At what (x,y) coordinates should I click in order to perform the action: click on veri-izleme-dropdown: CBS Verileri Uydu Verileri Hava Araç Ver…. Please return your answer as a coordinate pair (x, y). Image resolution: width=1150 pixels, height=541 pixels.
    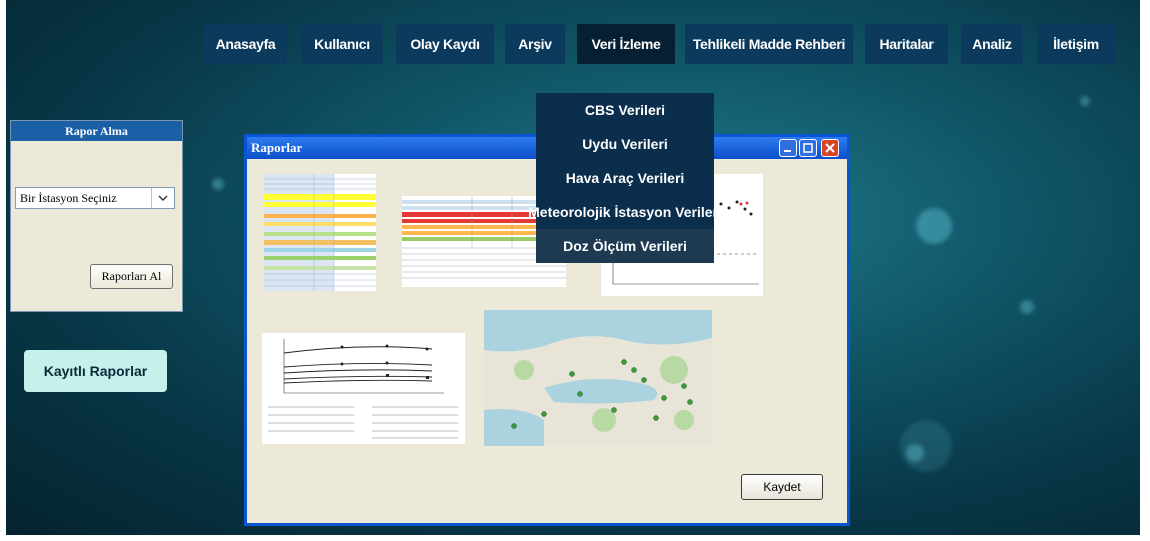
    Looking at the image, I should click on (625, 178).